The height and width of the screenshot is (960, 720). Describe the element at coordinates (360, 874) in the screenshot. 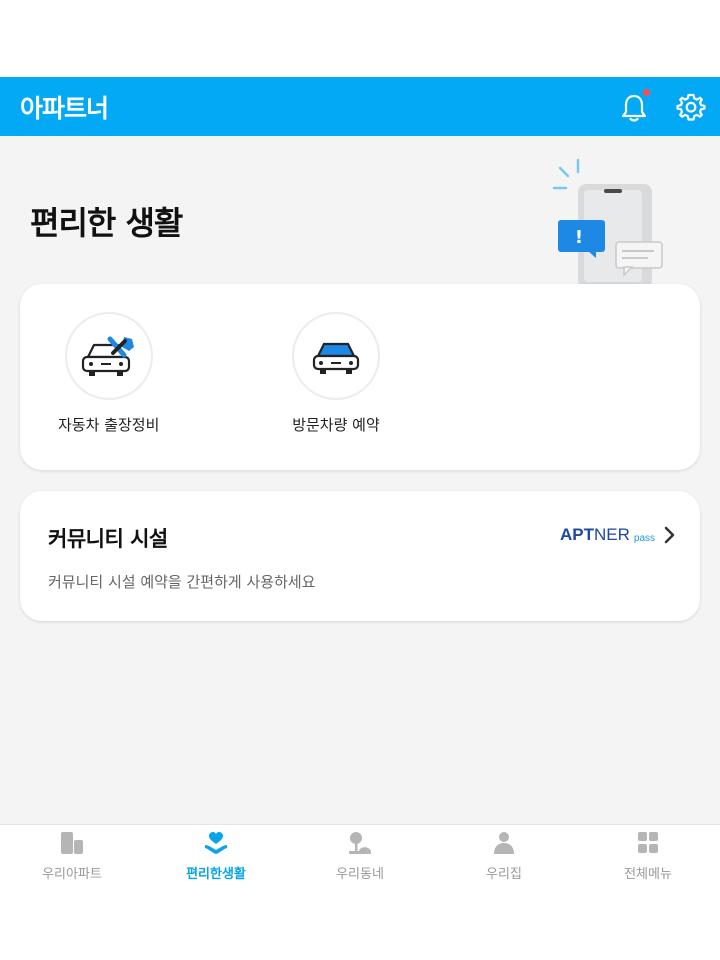

I see `tab-label: 우리동네` at that location.